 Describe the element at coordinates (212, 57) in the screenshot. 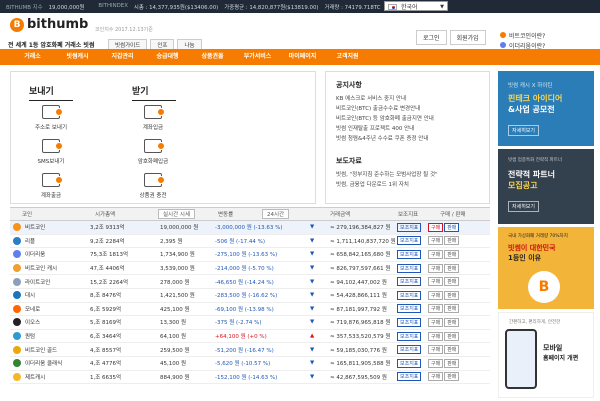

I see `nav-giftcard: 상품권몰` at that location.